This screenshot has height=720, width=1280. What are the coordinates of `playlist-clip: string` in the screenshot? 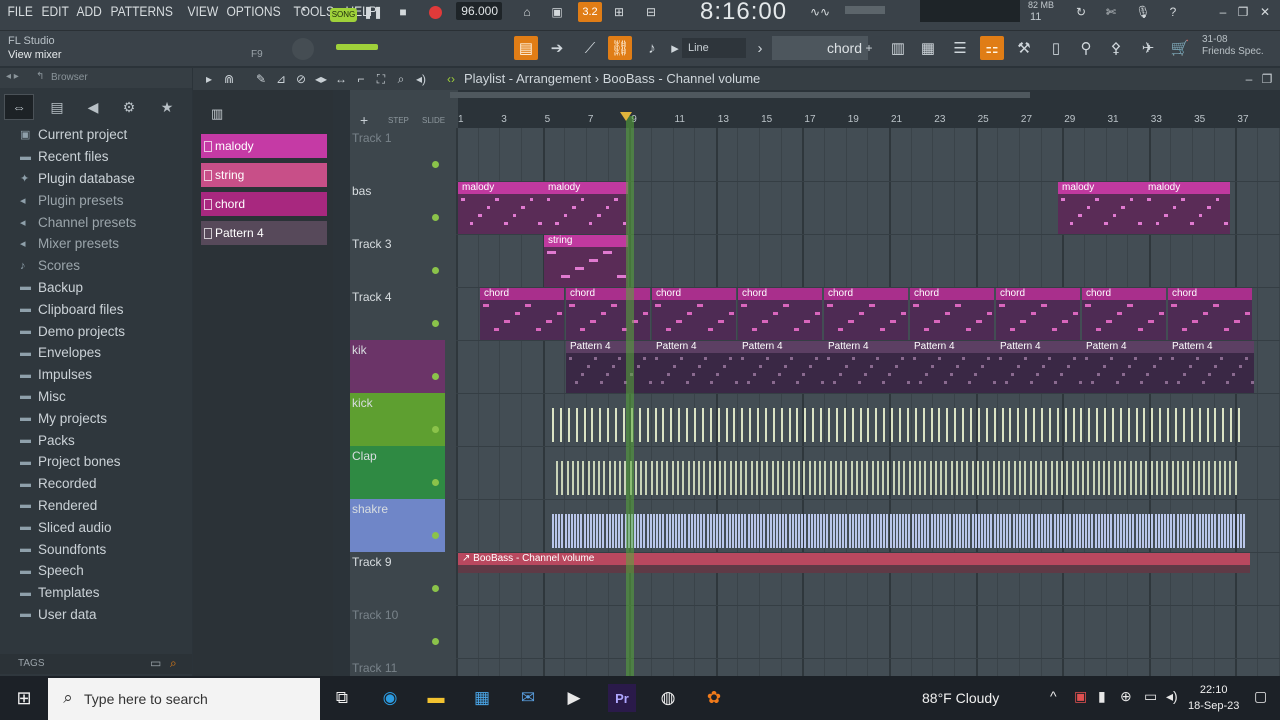 It's located at (586, 261).